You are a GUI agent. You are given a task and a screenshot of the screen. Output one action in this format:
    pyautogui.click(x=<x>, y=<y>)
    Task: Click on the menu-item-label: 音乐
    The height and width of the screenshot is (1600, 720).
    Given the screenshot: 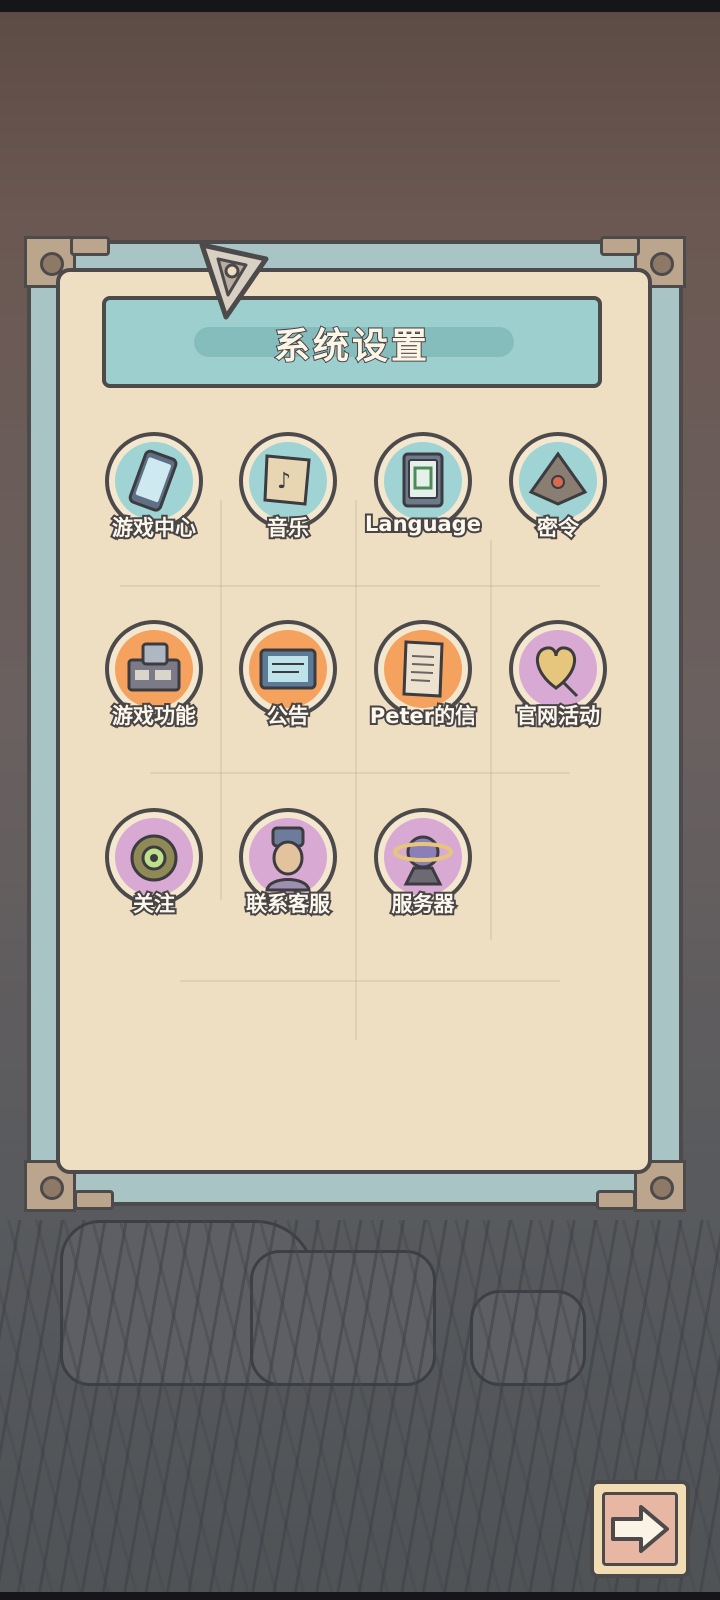 What is the action you would take?
    pyautogui.click(x=288, y=528)
    